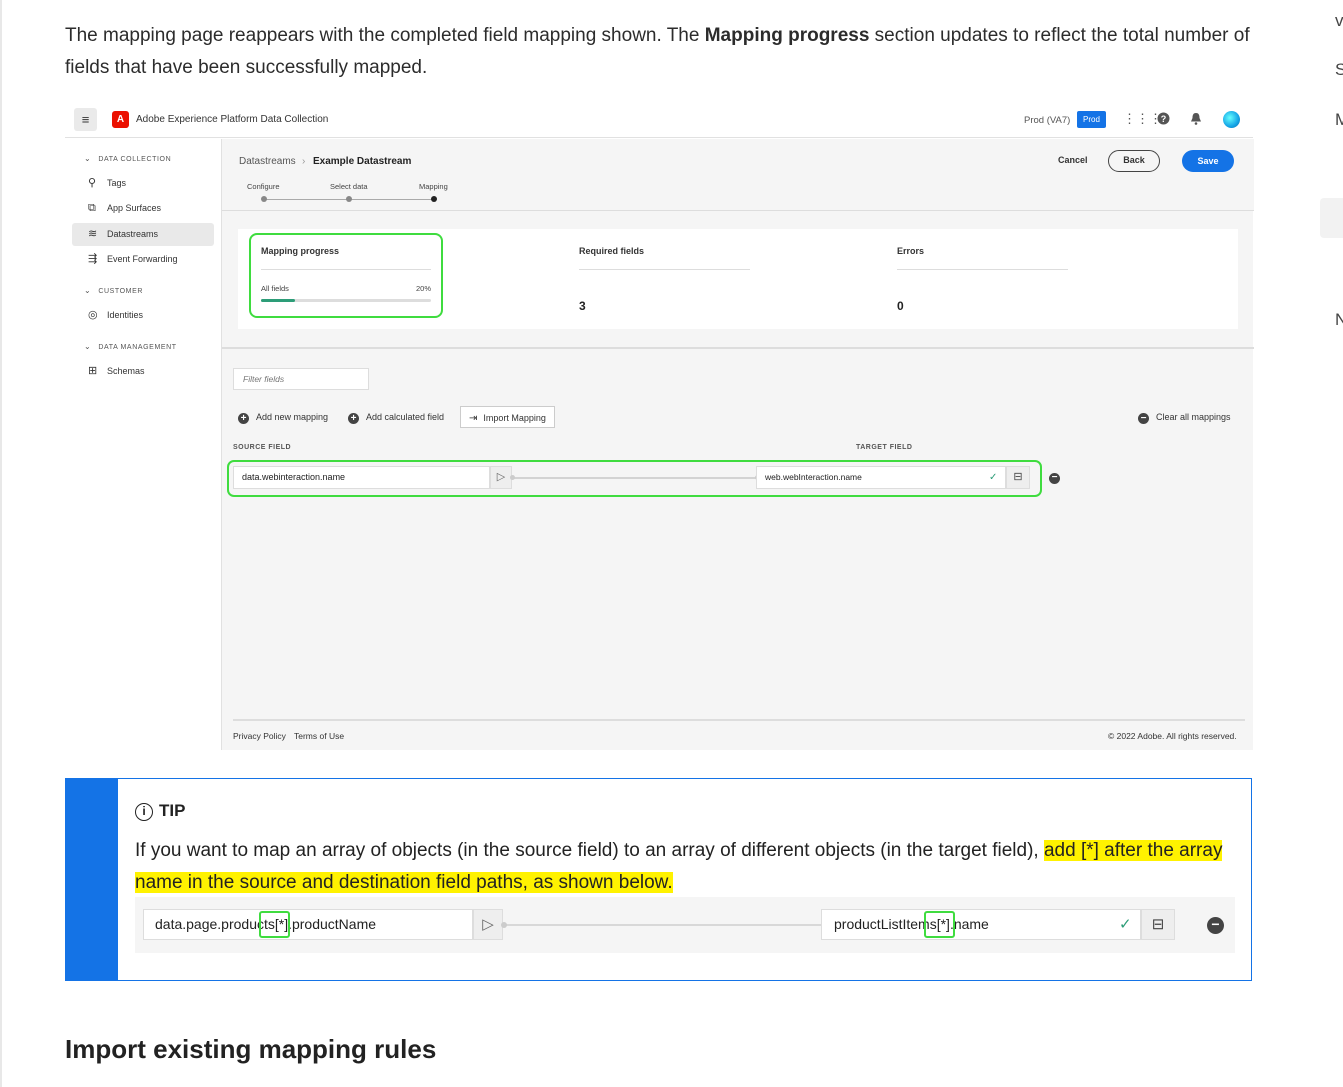  What do you see at coordinates (308, 924) in the screenshot?
I see `example-source-field: data.page.products[*].productName` at bounding box center [308, 924].